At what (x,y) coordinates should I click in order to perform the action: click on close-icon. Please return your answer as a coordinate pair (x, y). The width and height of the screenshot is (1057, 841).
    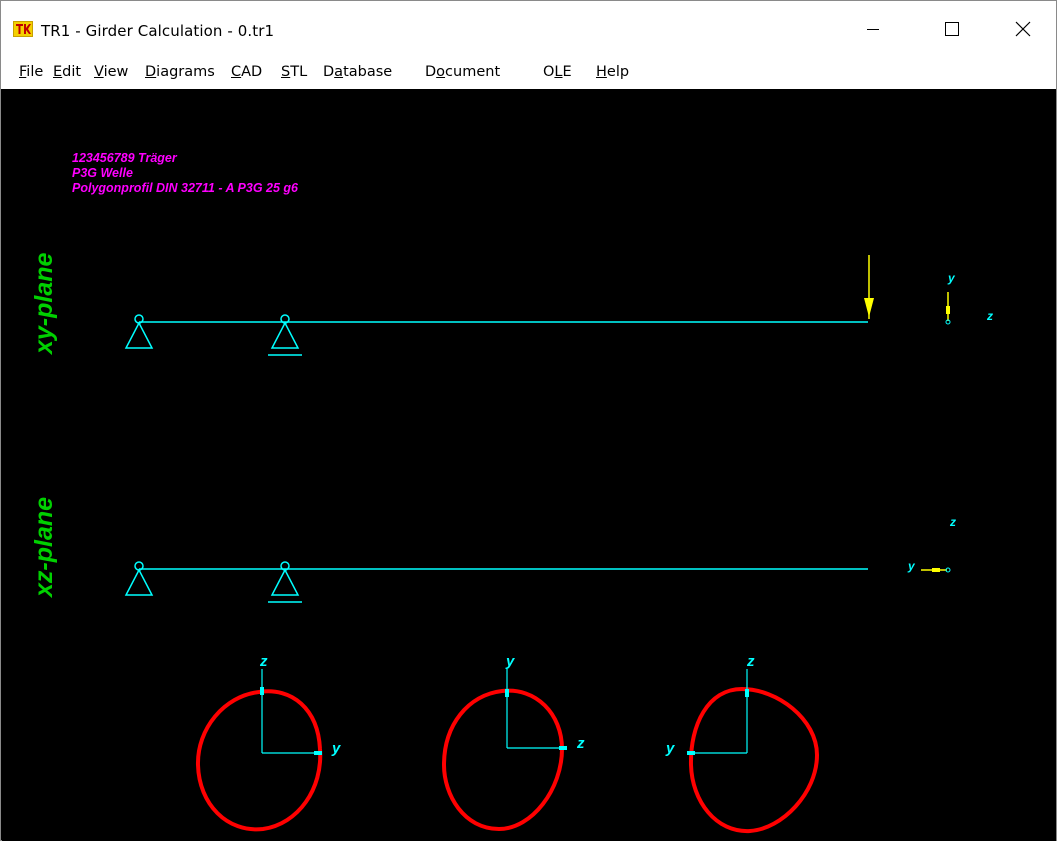
    Looking at the image, I should click on (1023, 29).